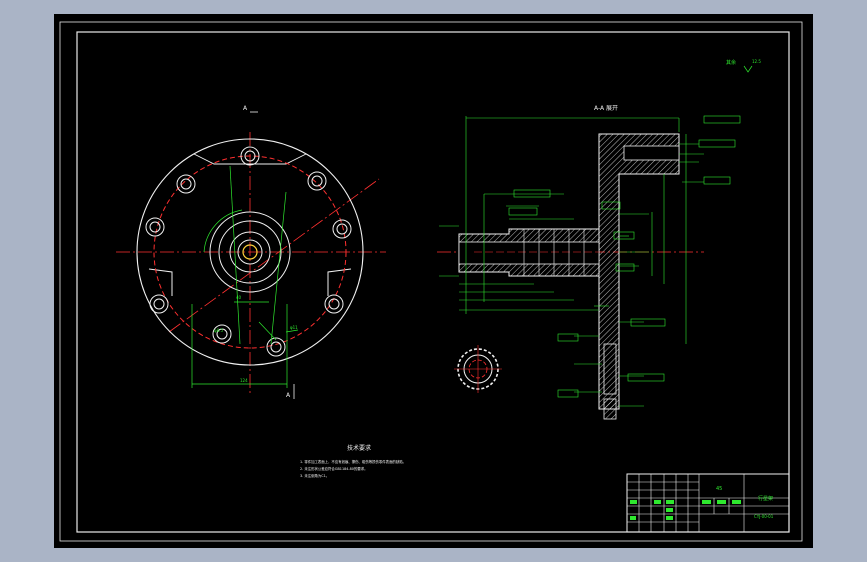  I want to click on section-label-bottom: A, so click(288, 395).